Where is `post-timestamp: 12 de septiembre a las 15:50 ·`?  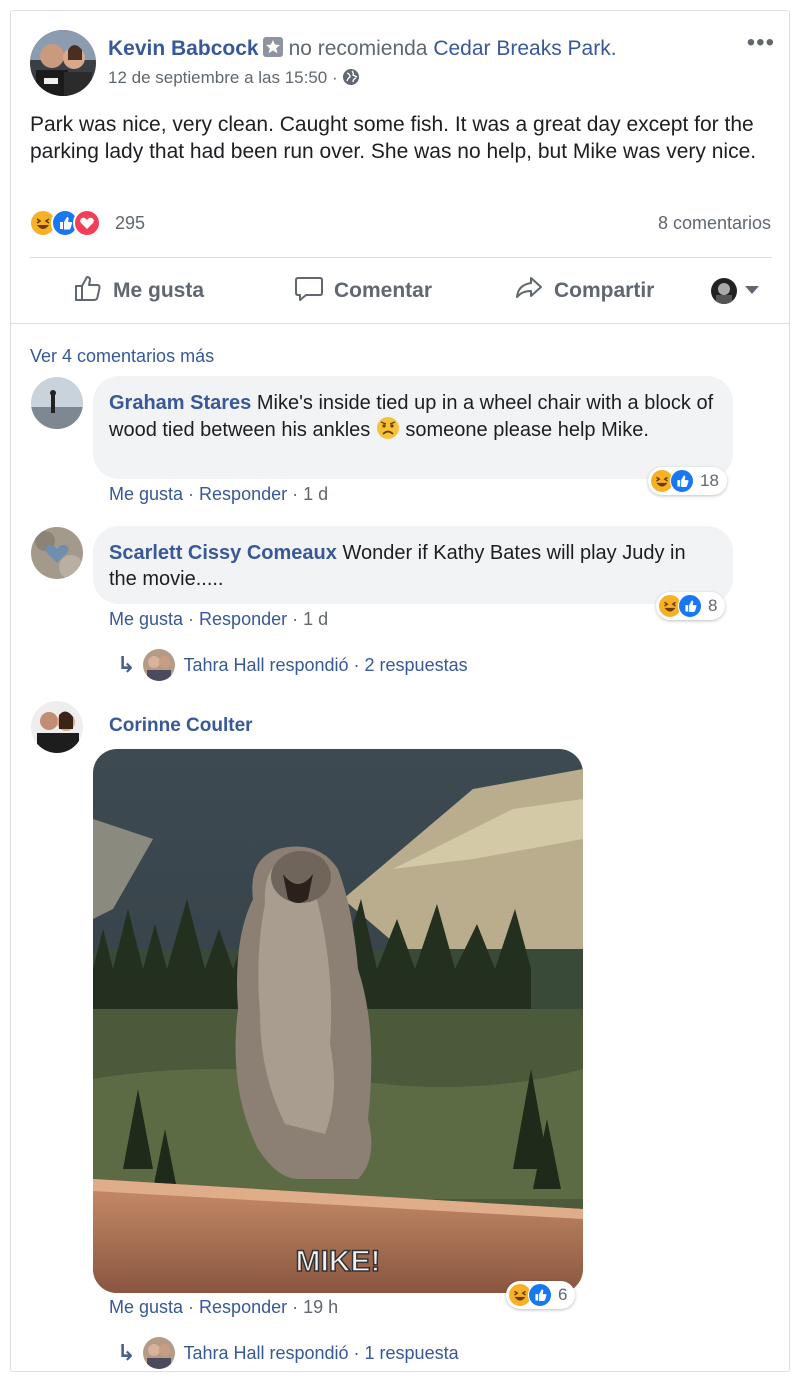 post-timestamp: 12 de septiembre a las 15:50 · is located at coordinates (223, 77).